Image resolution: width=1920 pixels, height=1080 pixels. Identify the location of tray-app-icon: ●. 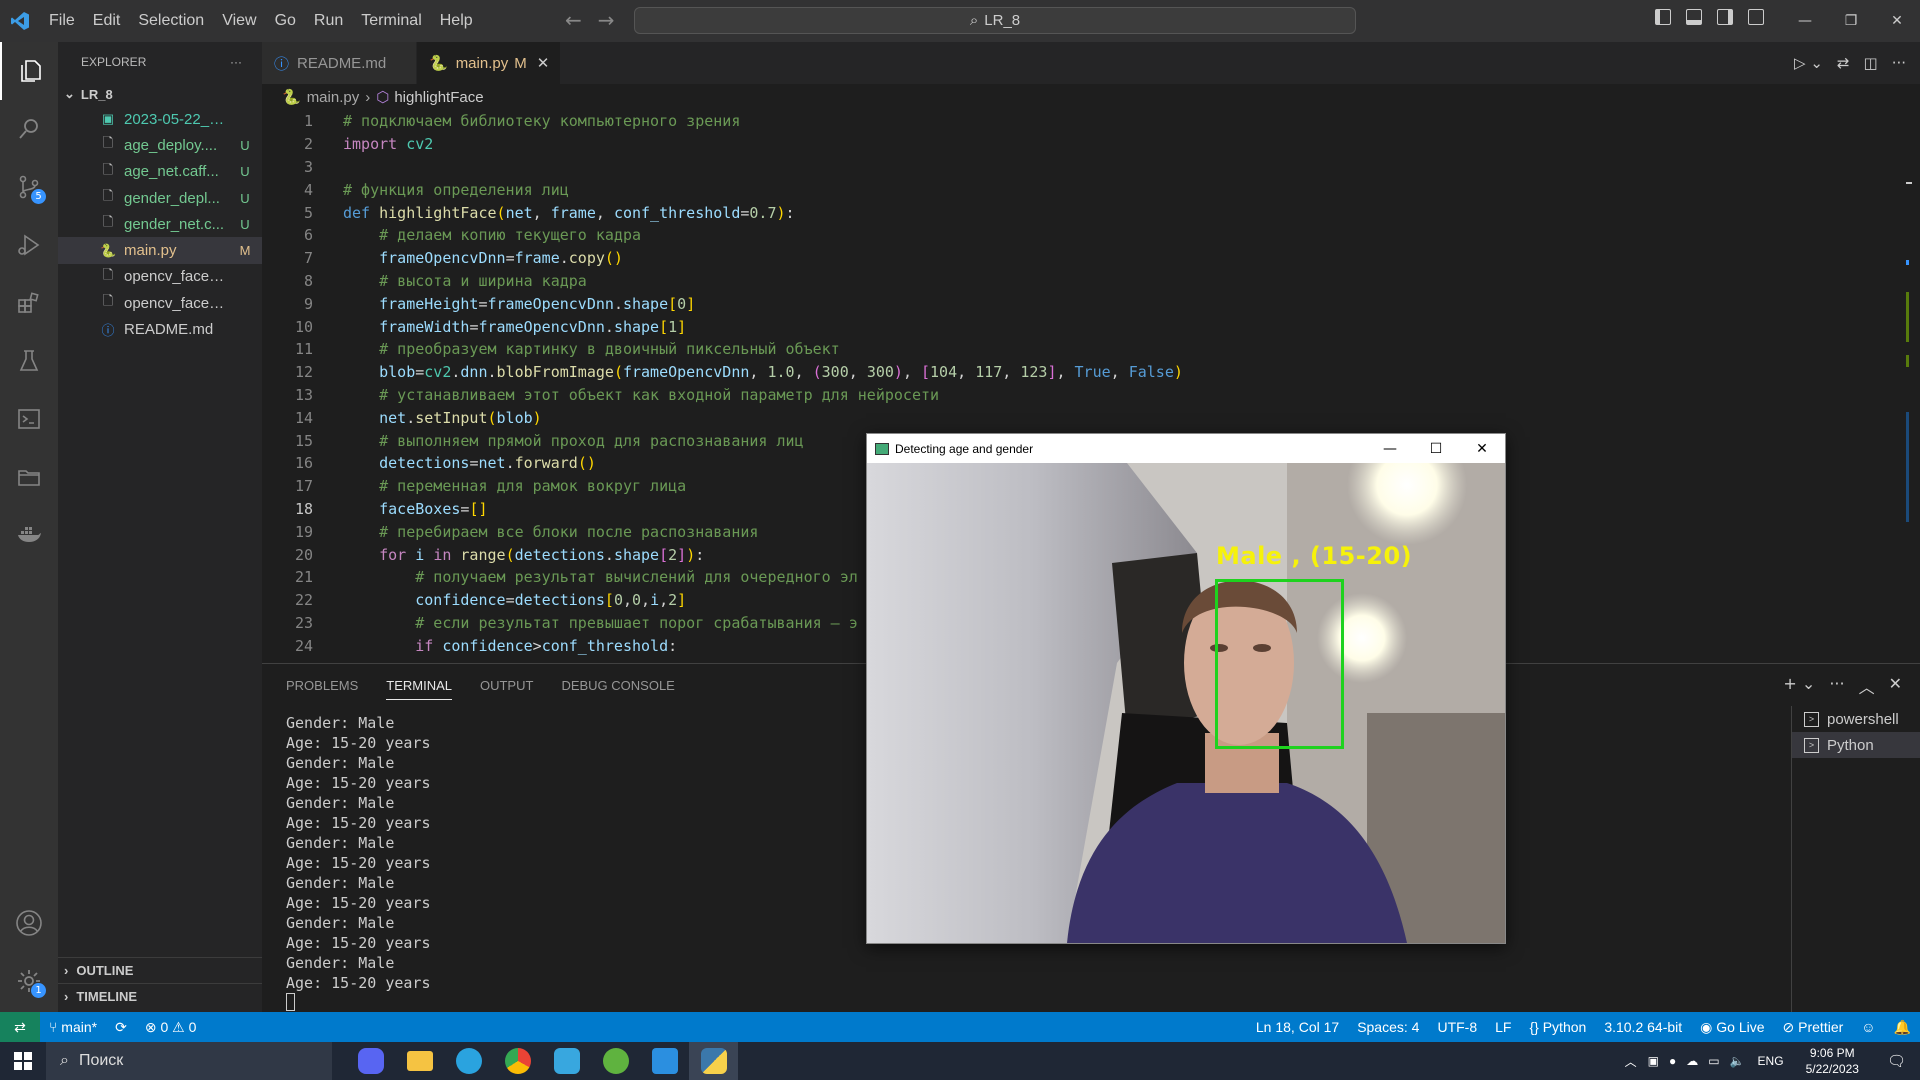
(1672, 1061).